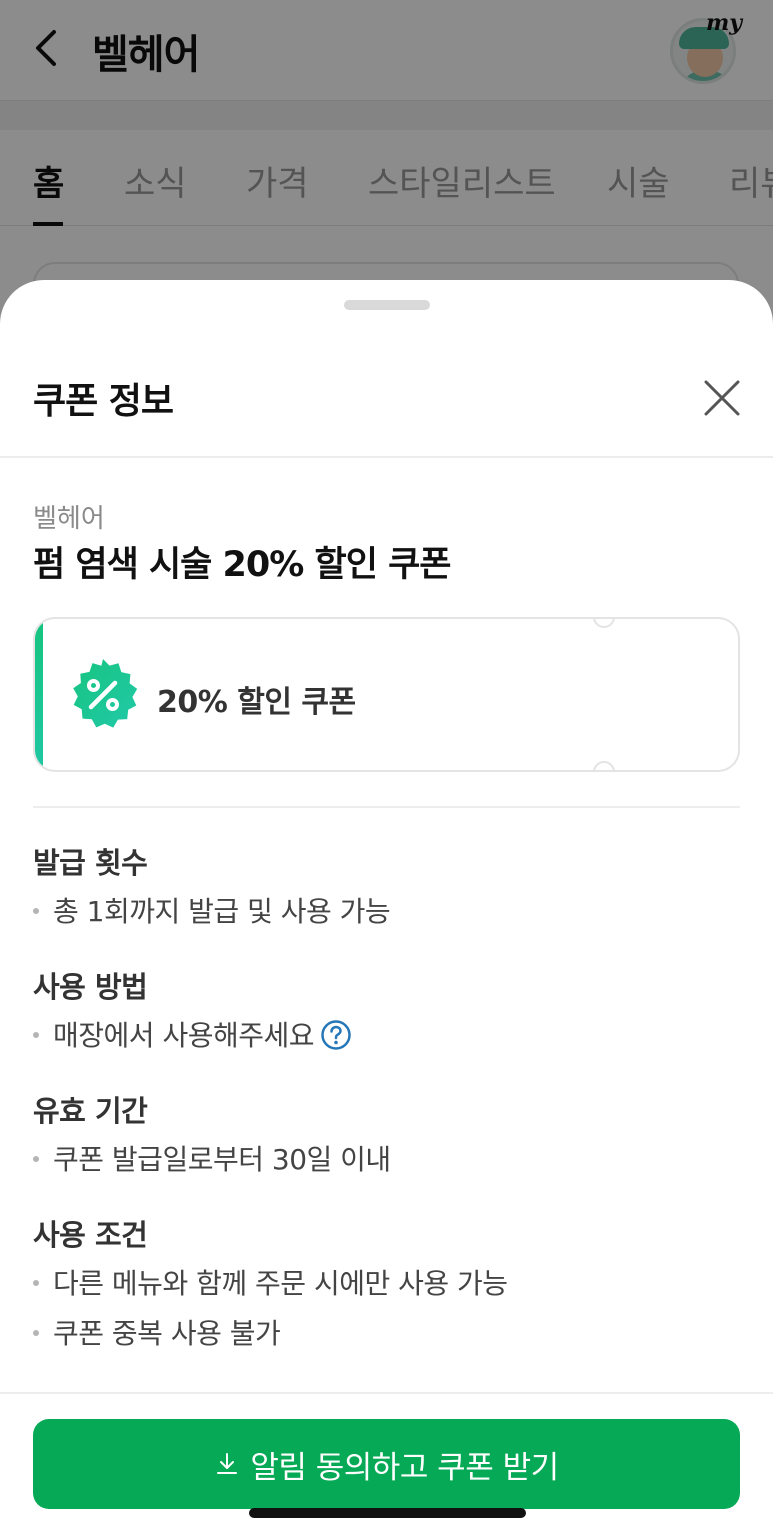 The height and width of the screenshot is (1535, 773). Describe the element at coordinates (222, 911) in the screenshot. I see `list-item-text: 총 1회까지 발급 및 사용 가능` at that location.